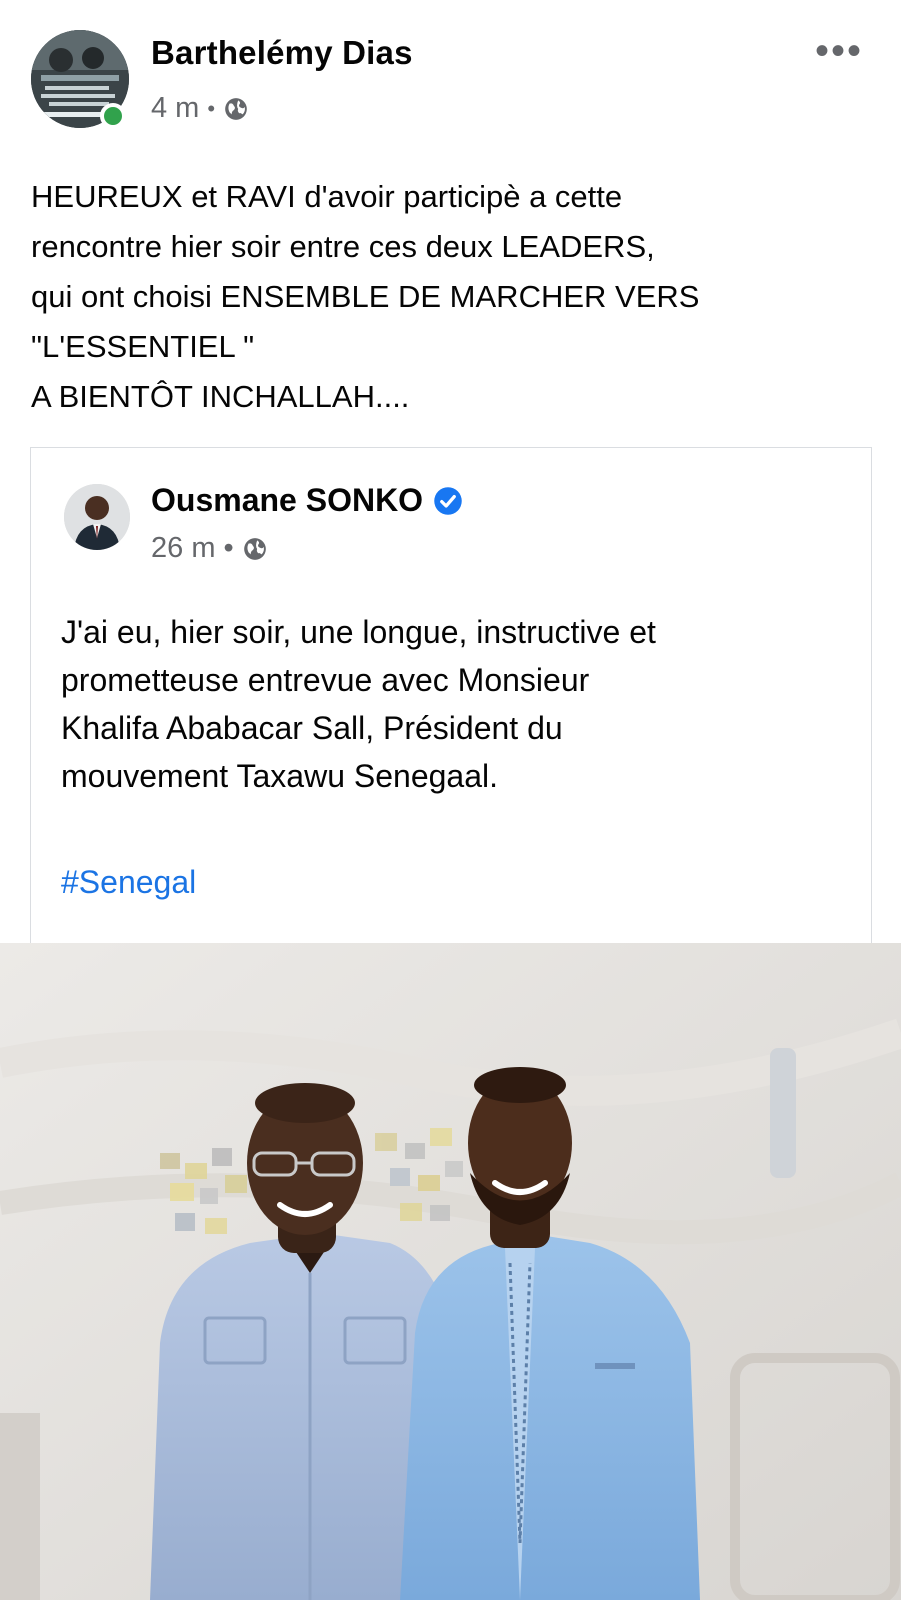  Describe the element at coordinates (128, 882) in the screenshot. I see `hashtag-link: #Senegal` at that location.